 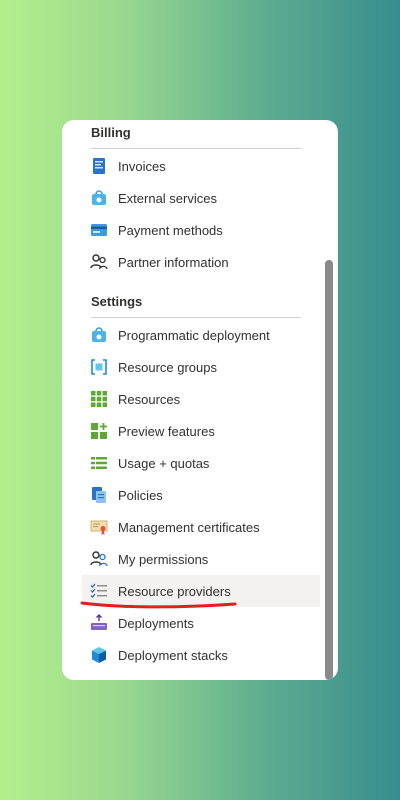 I want to click on menu-item-preview-features: Preview features, so click(x=201, y=431).